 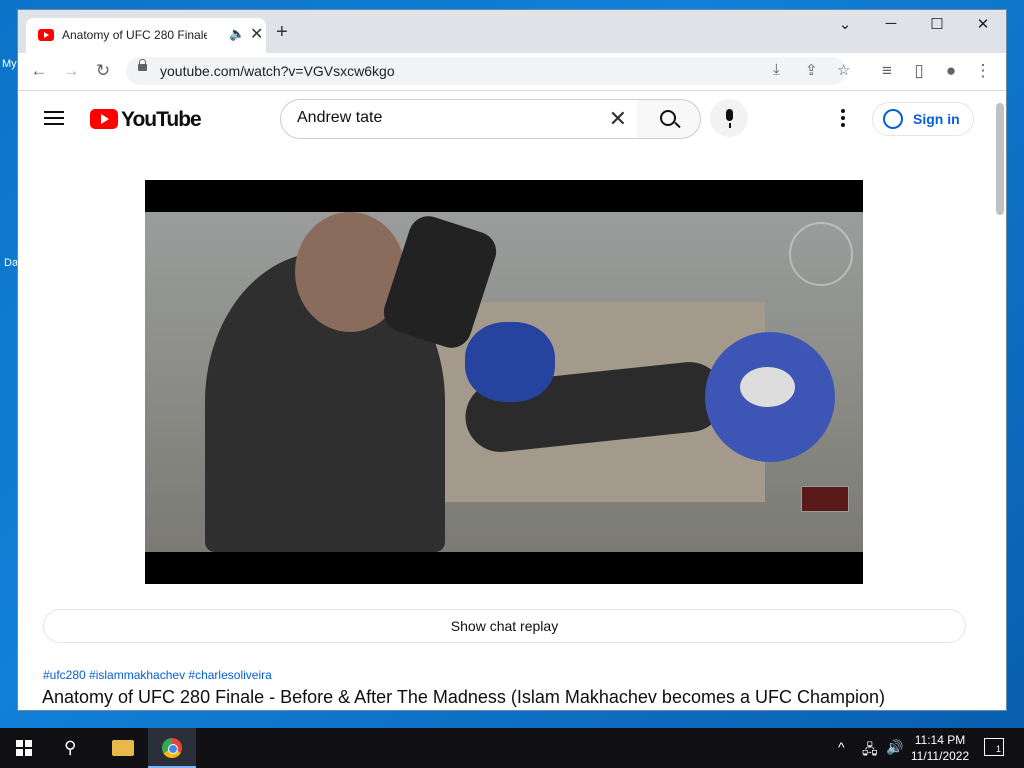 What do you see at coordinates (937, 24) in the screenshot?
I see `maximize-button: ☐` at bounding box center [937, 24].